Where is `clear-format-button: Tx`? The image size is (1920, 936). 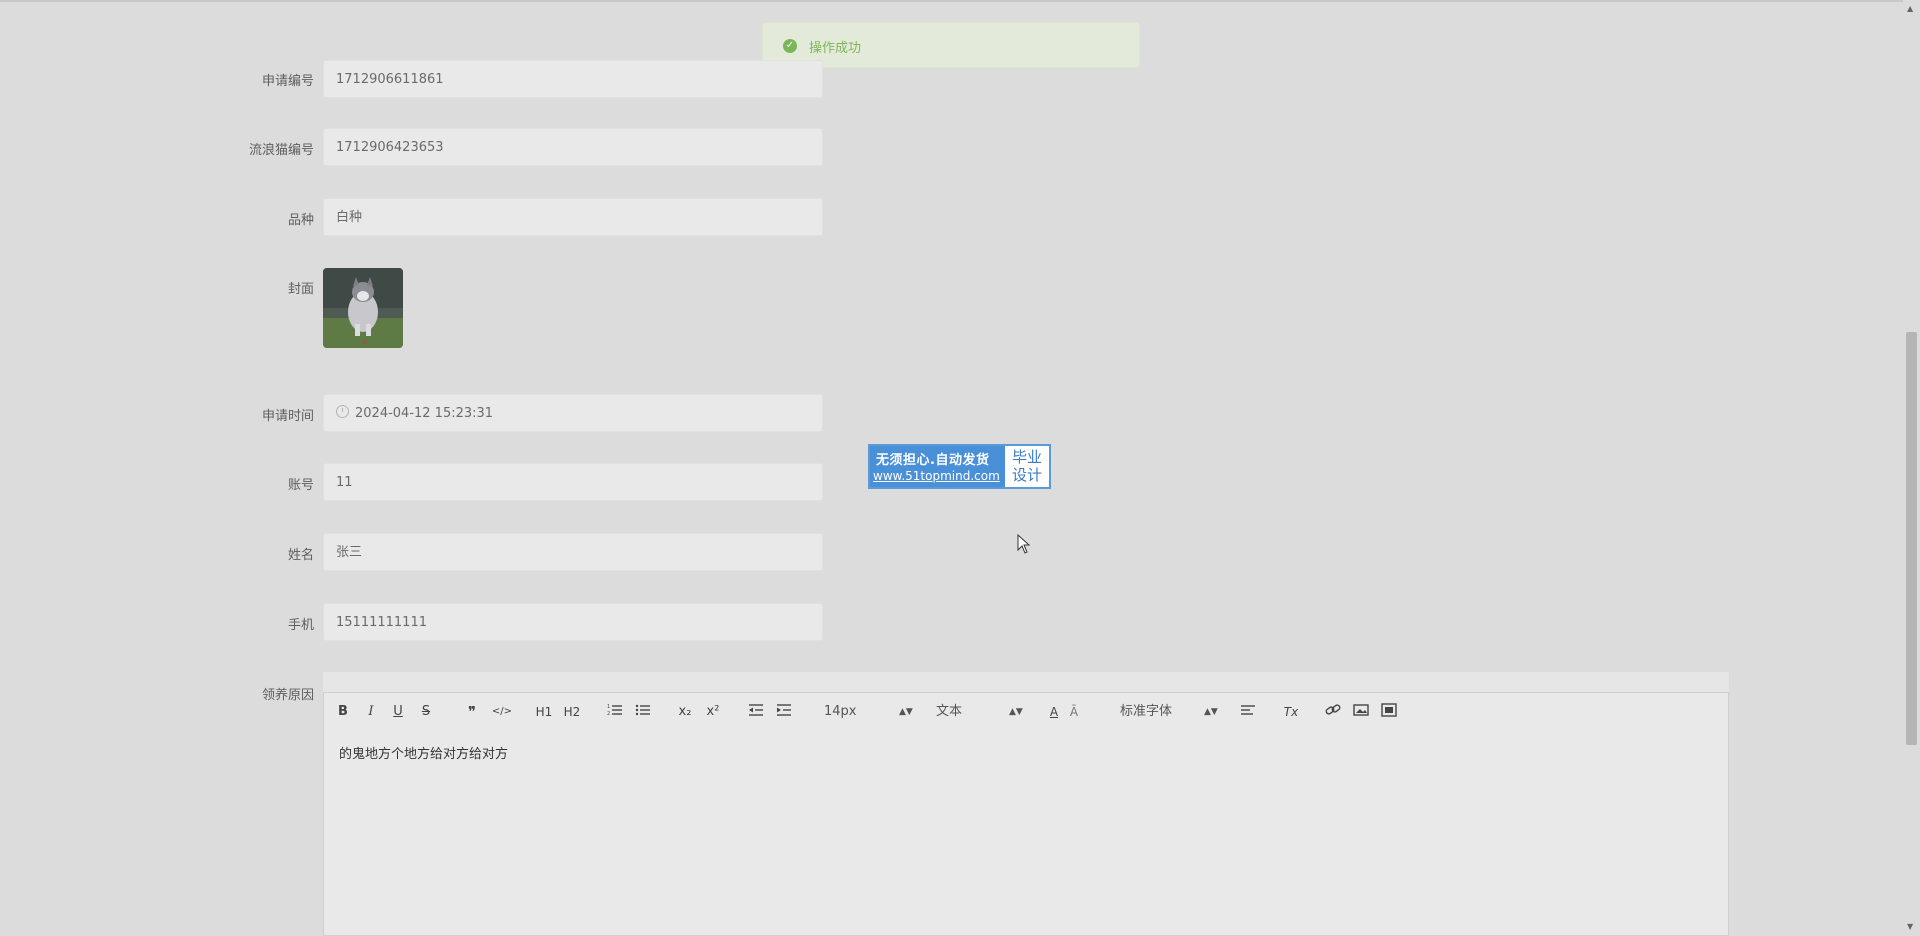
clear-format-button: Tx is located at coordinates (1291, 712).